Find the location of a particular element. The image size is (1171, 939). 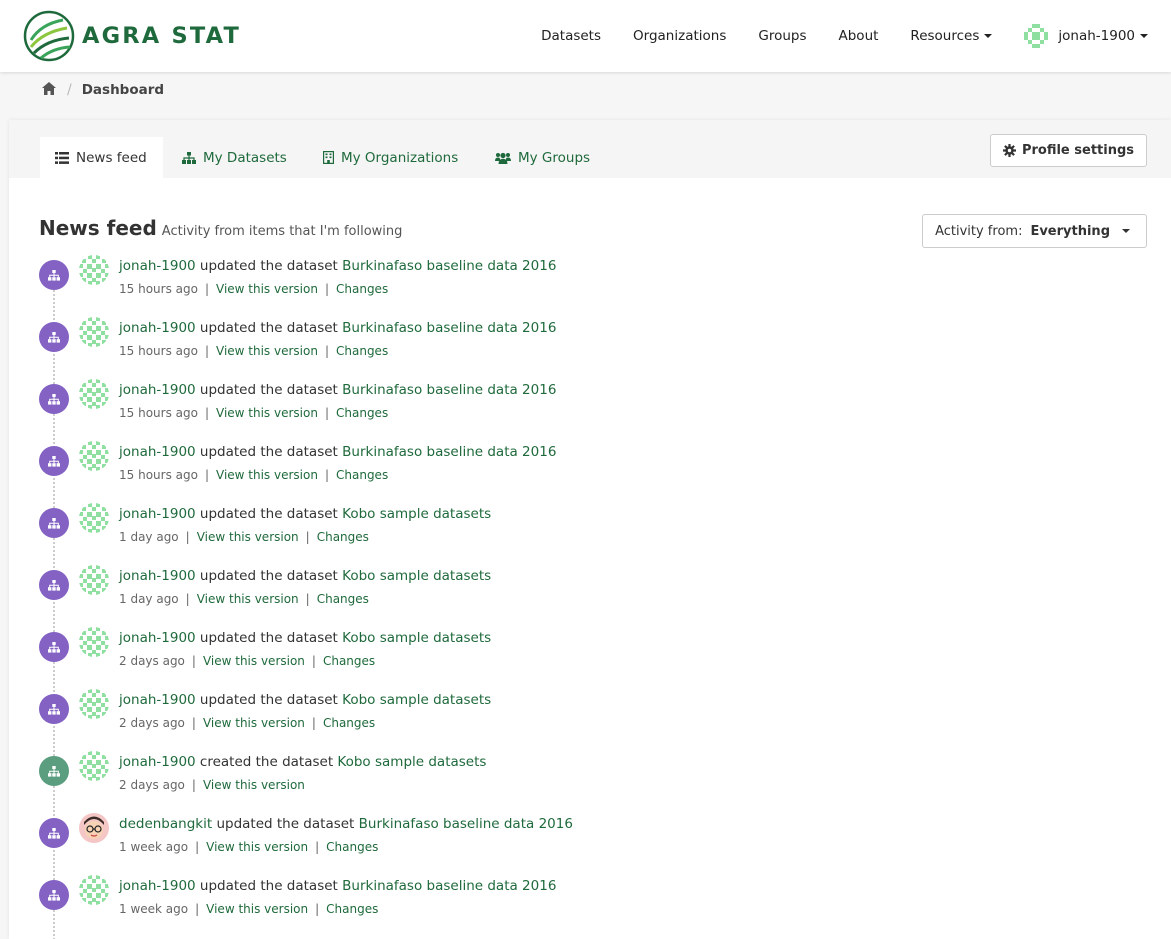

activity-meta: 1 week ago | View this version | Changes is located at coordinates (248, 909).